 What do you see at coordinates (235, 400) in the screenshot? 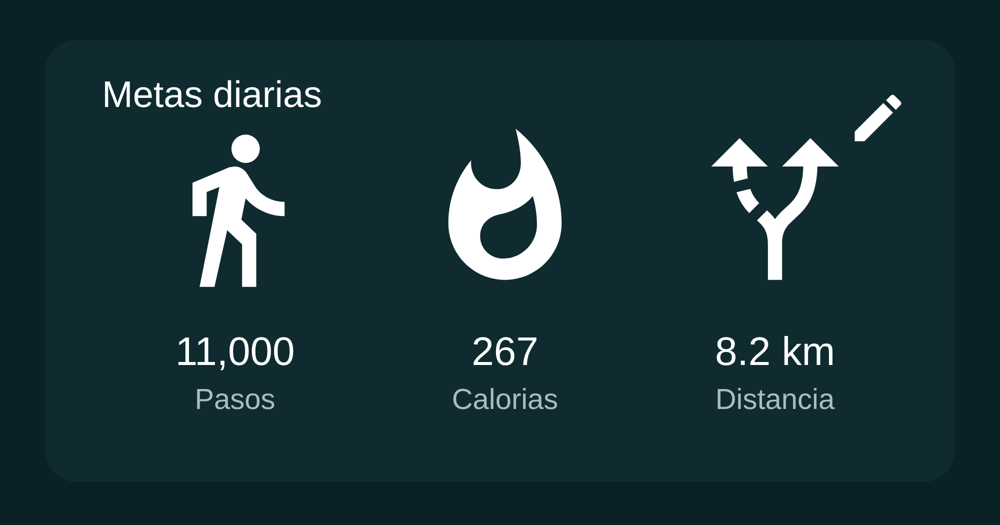
I see `stat-label: Pasos` at bounding box center [235, 400].